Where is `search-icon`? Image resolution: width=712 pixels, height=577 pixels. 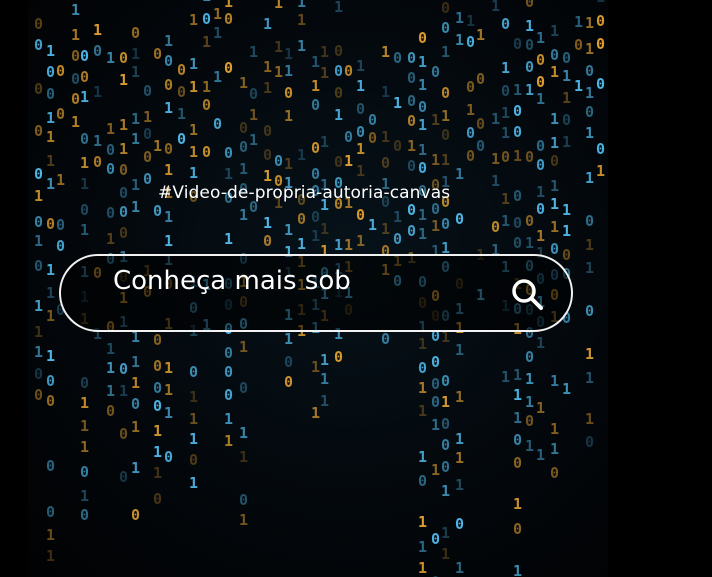
search-icon is located at coordinates (527, 294).